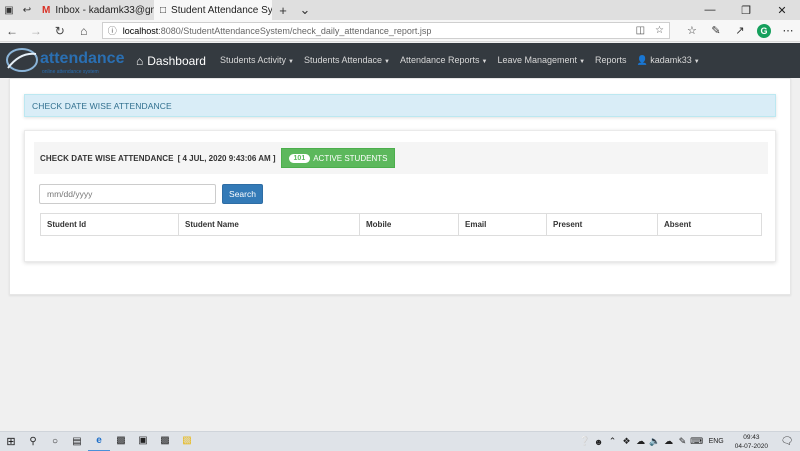 This screenshot has height=451, width=800. What do you see at coordinates (502, 224) in the screenshot?
I see `col-email: Email` at bounding box center [502, 224].